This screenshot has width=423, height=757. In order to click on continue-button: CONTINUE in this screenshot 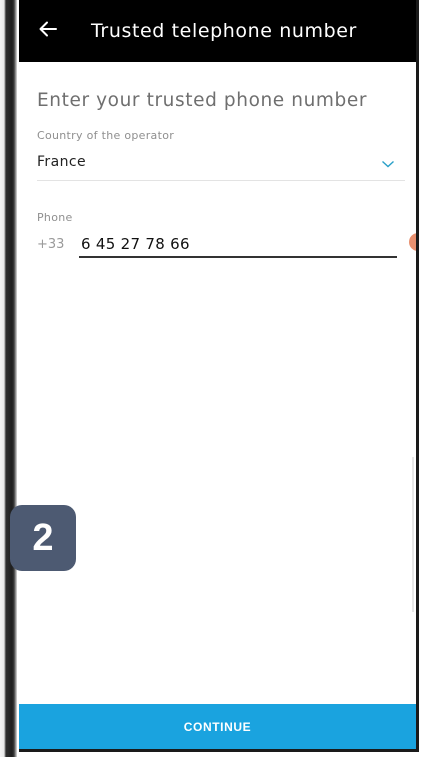, I will do `click(217, 726)`.